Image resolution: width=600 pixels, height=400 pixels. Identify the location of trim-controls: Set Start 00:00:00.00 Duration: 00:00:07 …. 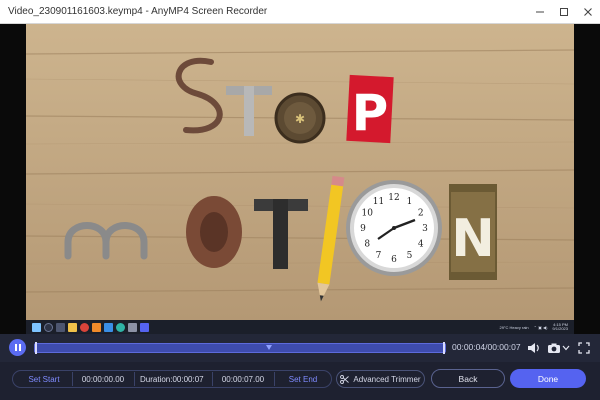
(300, 381).